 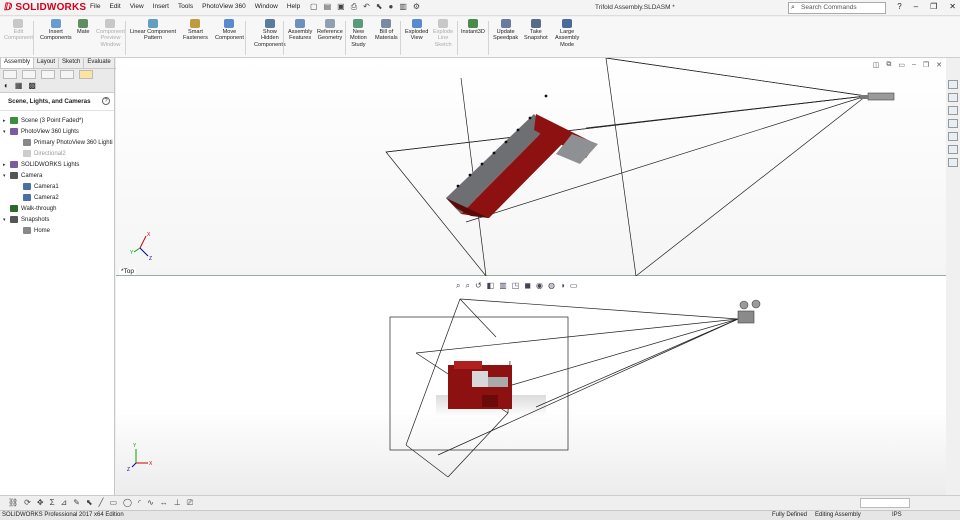 I want to click on explode-line-sketch-button: Explode Line Sketch, so click(x=443, y=33).